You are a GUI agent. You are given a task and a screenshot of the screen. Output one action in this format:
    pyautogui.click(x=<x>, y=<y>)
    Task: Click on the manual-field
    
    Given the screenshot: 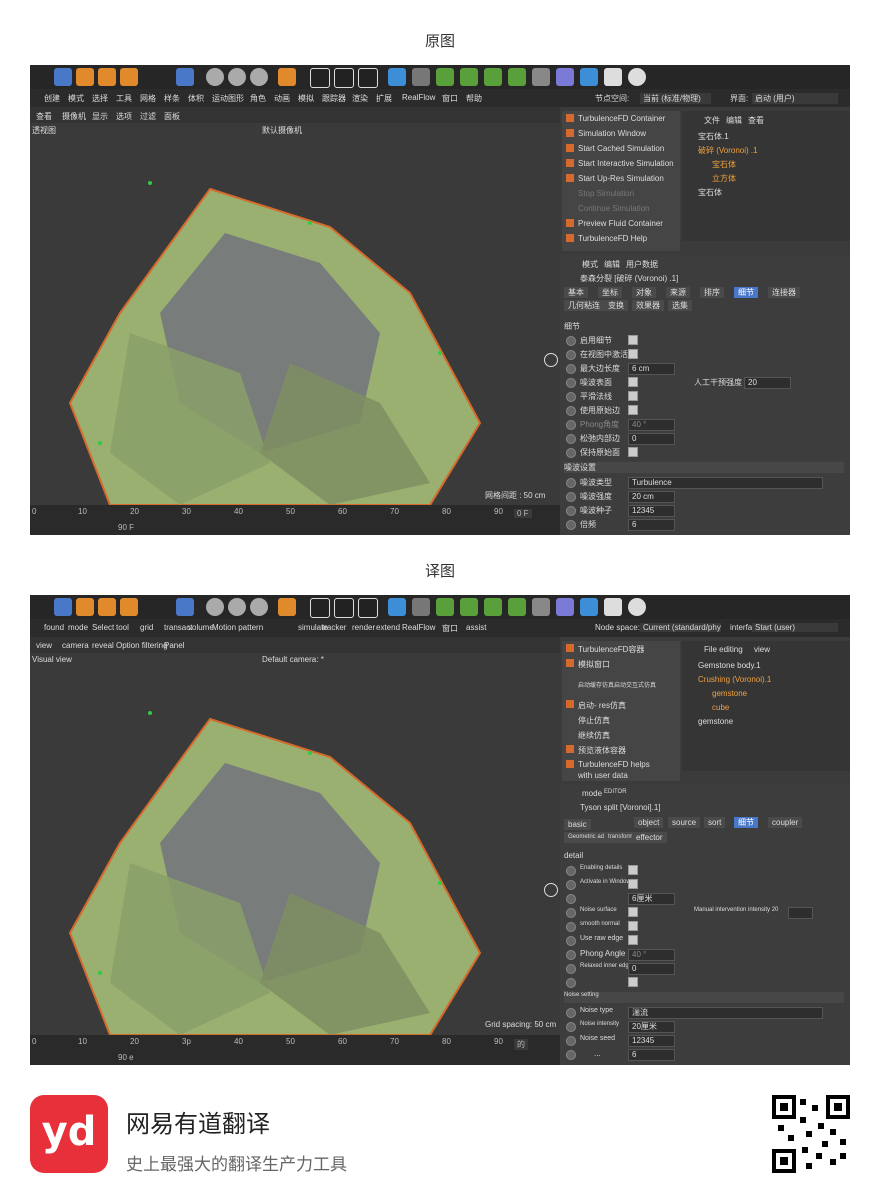 What is the action you would take?
    pyautogui.click(x=800, y=913)
    